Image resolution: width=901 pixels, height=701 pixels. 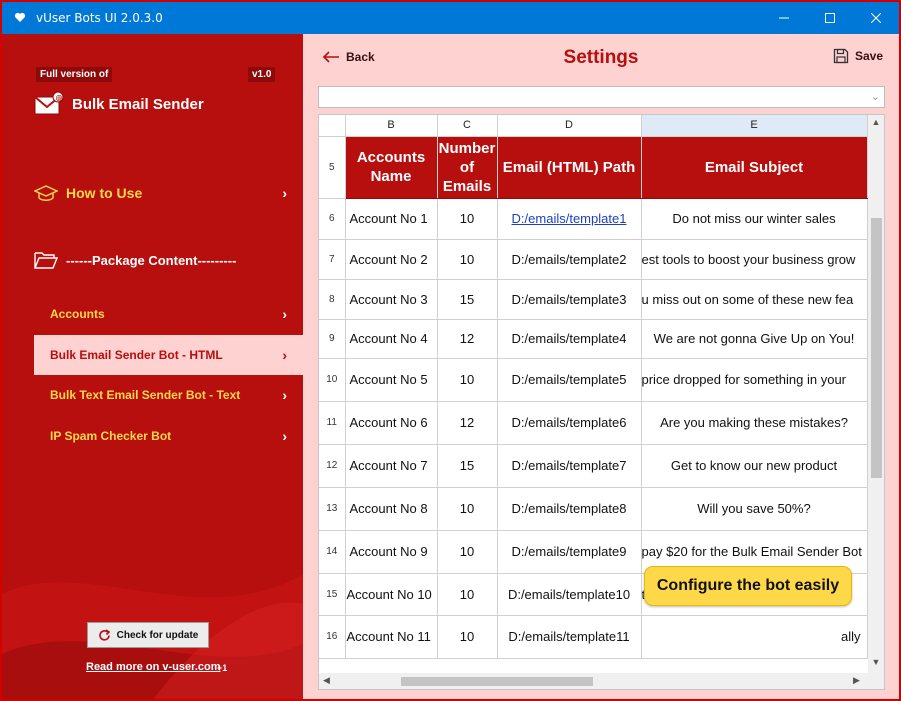 What do you see at coordinates (754, 380) in the screenshot?
I see `cell-email-subject: price dropped for something in your` at bounding box center [754, 380].